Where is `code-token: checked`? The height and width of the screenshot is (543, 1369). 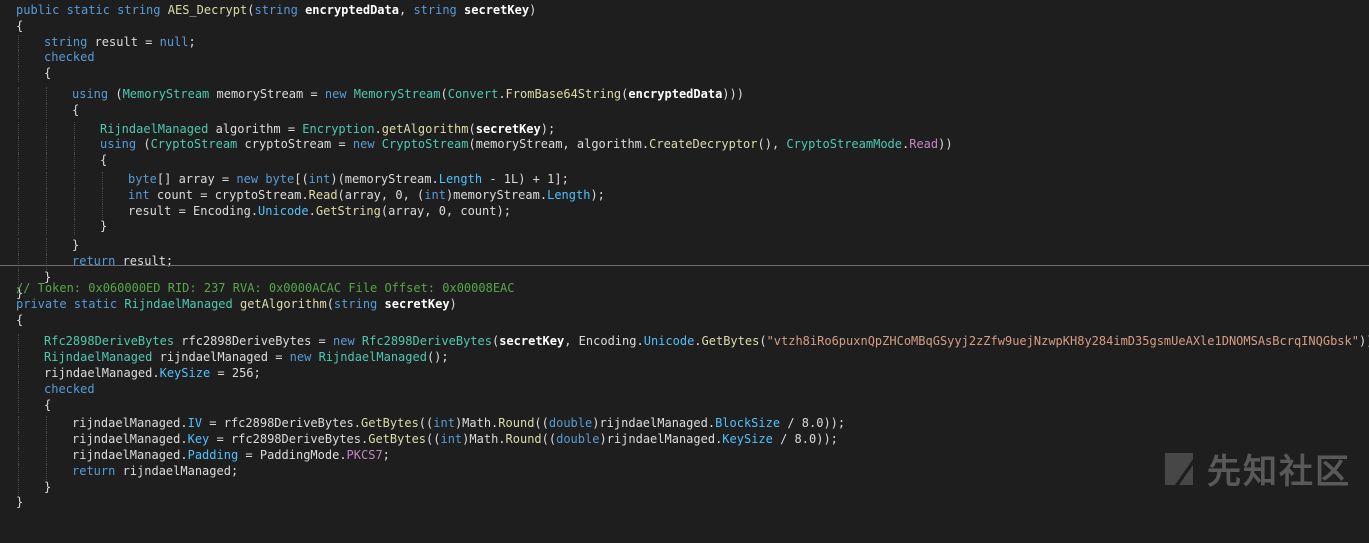
code-token: checked is located at coordinates (69, 388).